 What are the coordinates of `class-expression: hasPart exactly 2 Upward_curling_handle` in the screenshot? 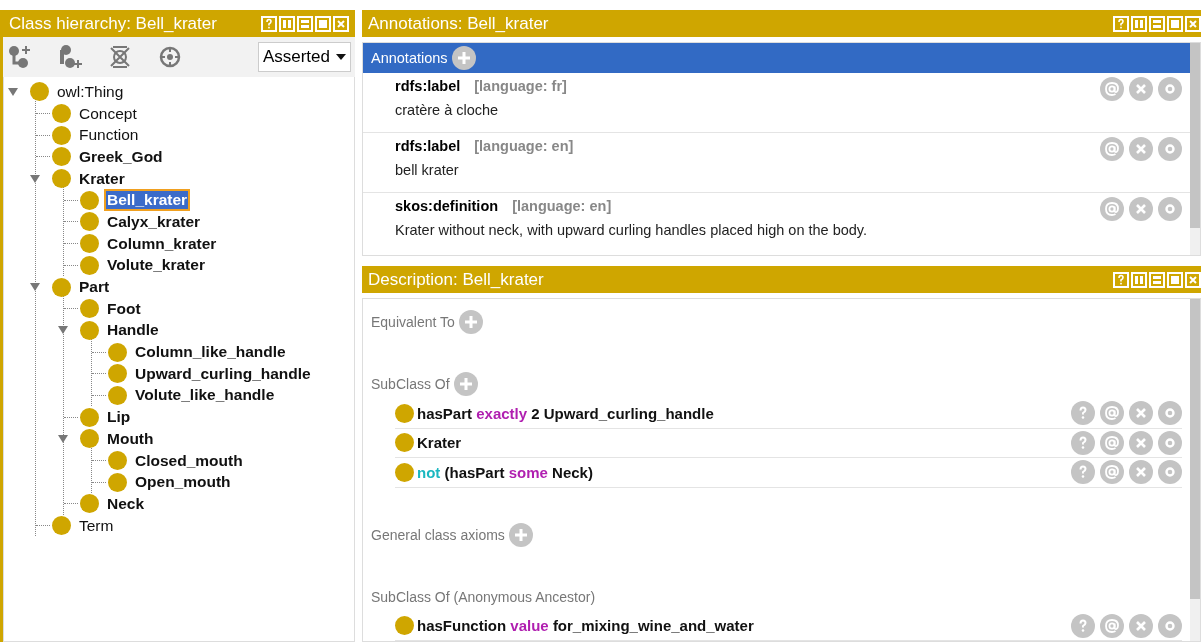 It's located at (744, 413).